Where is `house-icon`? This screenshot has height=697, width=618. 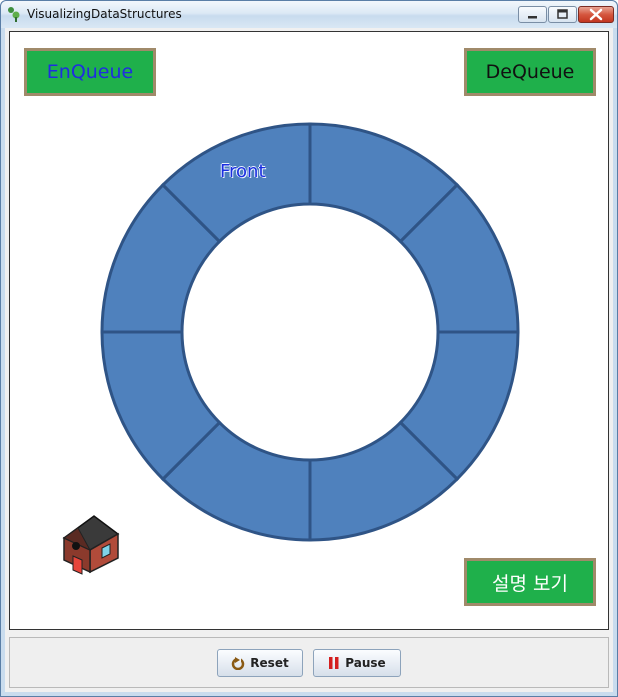
house-icon is located at coordinates (89, 544).